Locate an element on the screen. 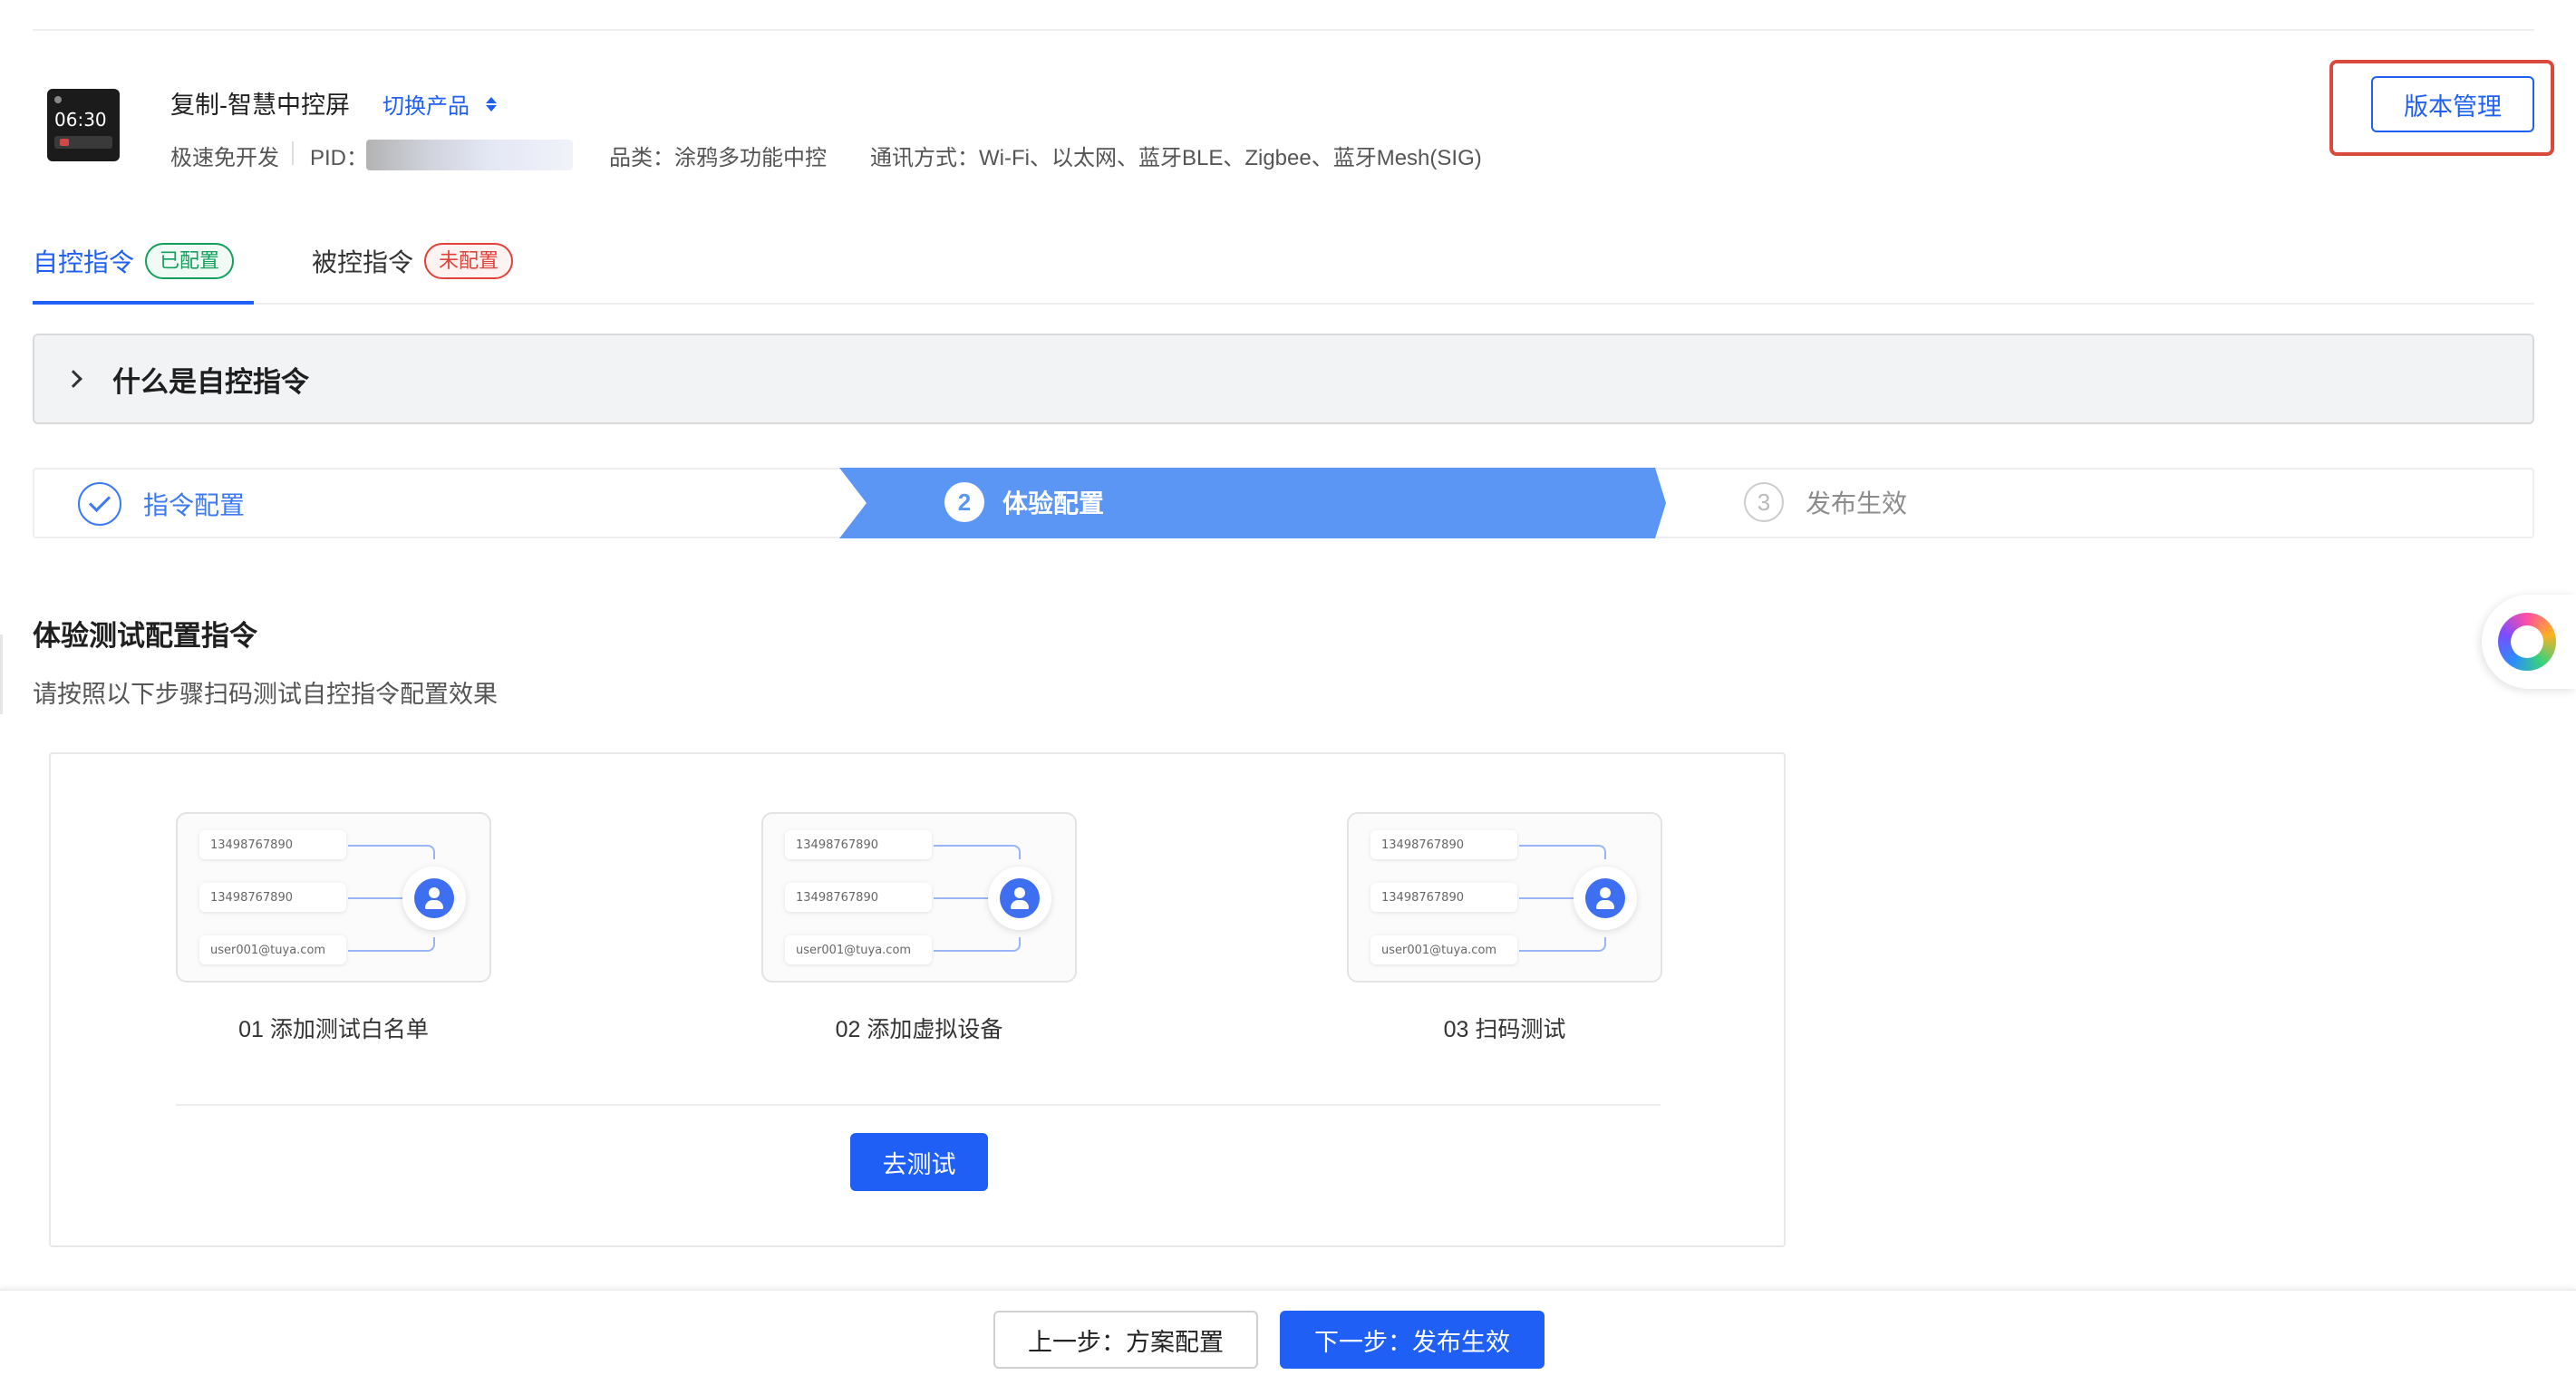  progress-steps: 指令配置 2 体验配置 3 发布生效 is located at coordinates (1283, 503).